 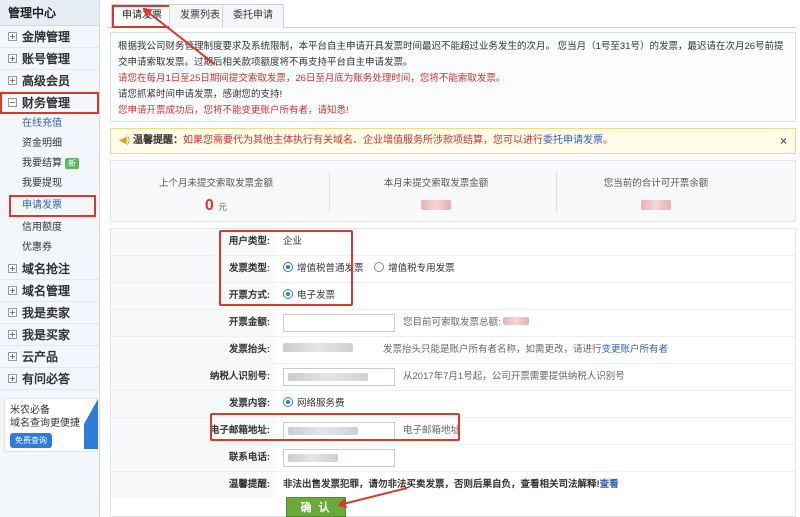 What do you see at coordinates (253, 16) in the screenshot?
I see `tab-delegate-apply: 委托申请` at bounding box center [253, 16].